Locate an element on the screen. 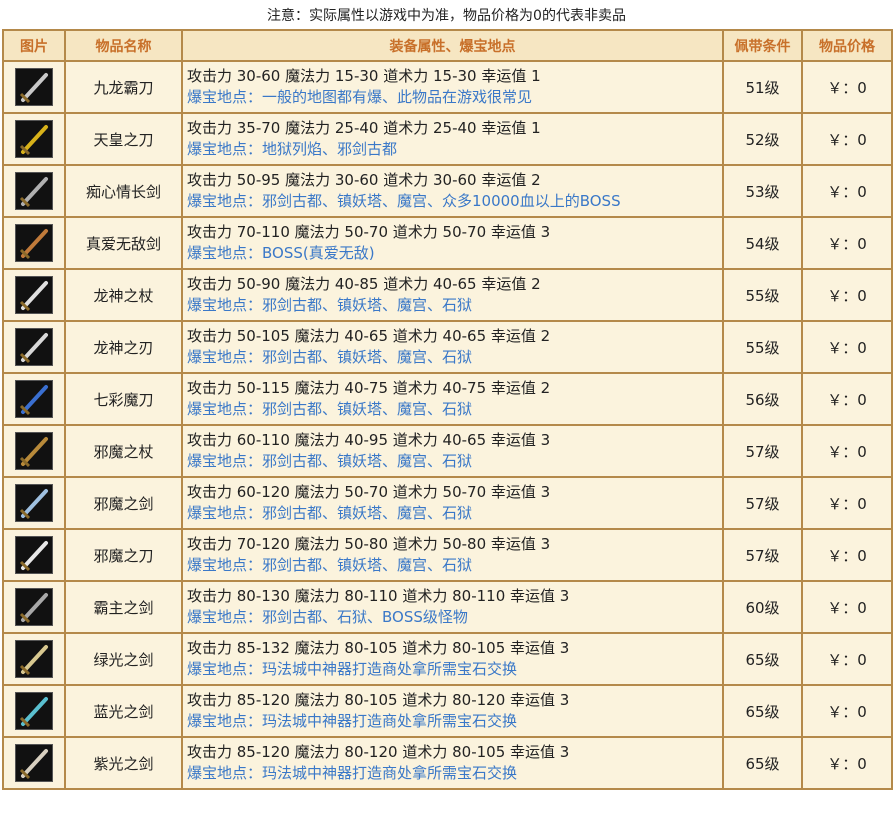 This screenshot has width=893, height=821. item-name: 蓝光之剑 is located at coordinates (123, 711).